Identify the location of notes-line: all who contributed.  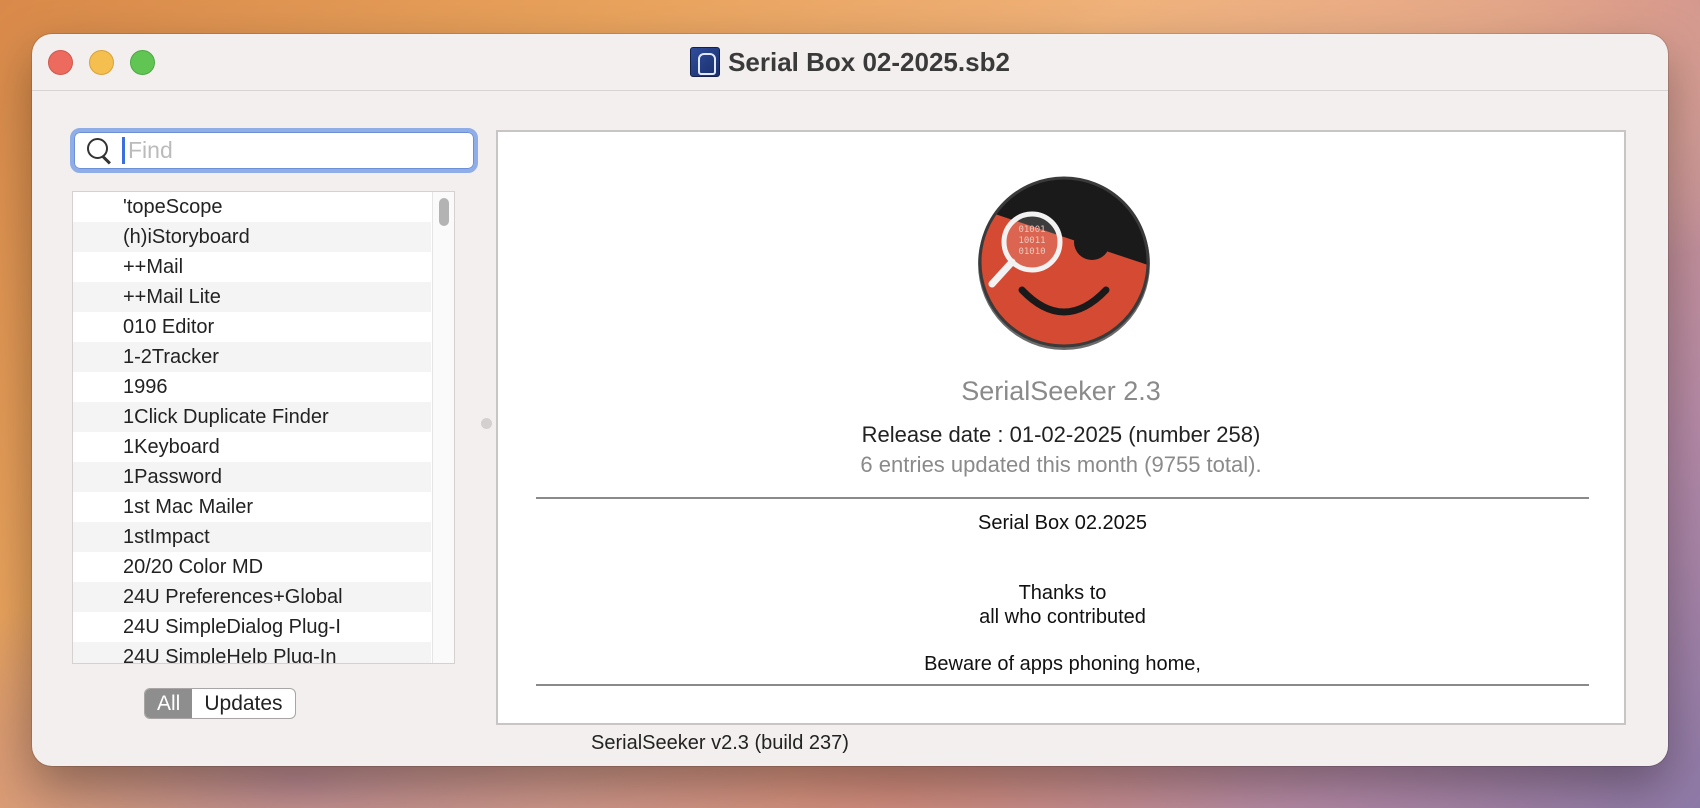
(1062, 617).